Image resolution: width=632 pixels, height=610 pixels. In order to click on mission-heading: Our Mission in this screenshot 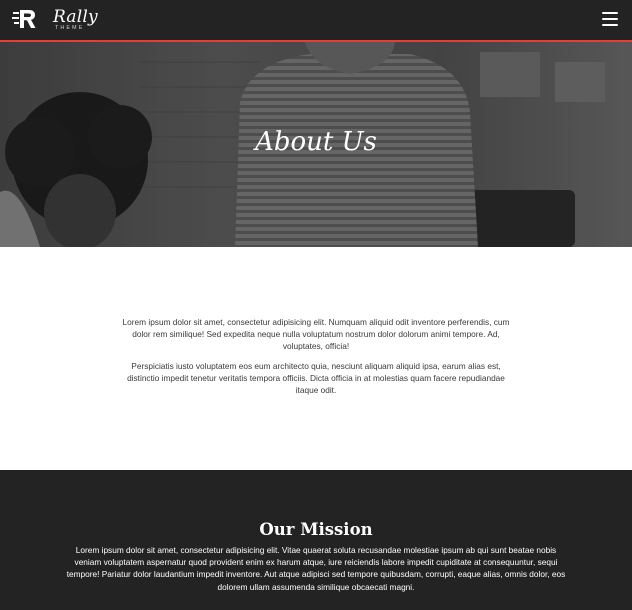, I will do `click(316, 529)`.